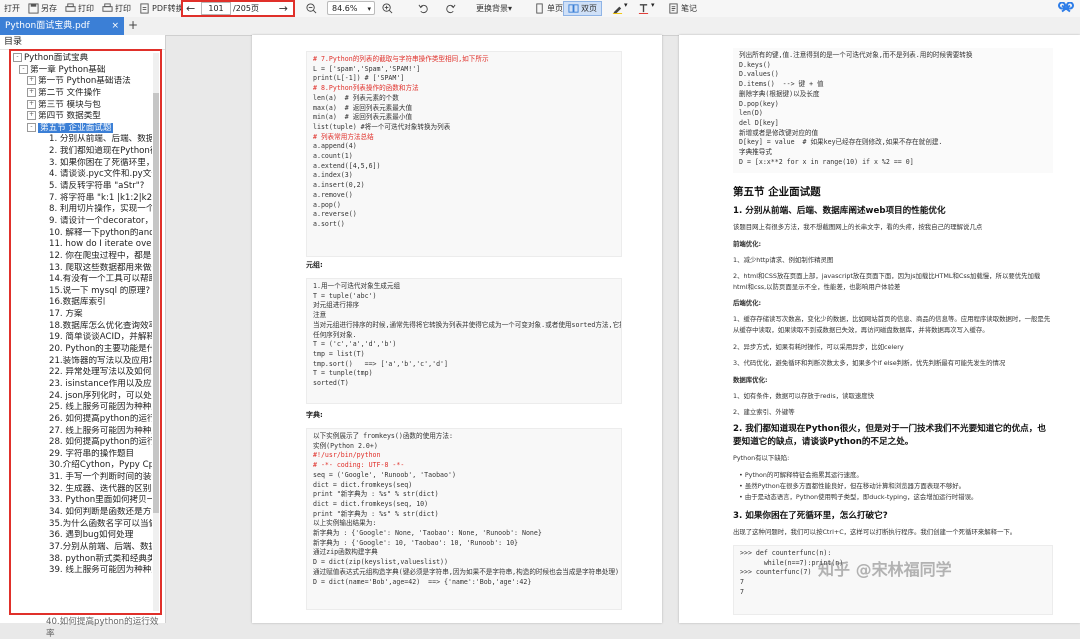 Image resolution: width=1080 pixels, height=639 pixels. Describe the element at coordinates (81, 548) in the screenshot. I see `outline-item: 37.分别从前端、后端、数据库阐` at that location.